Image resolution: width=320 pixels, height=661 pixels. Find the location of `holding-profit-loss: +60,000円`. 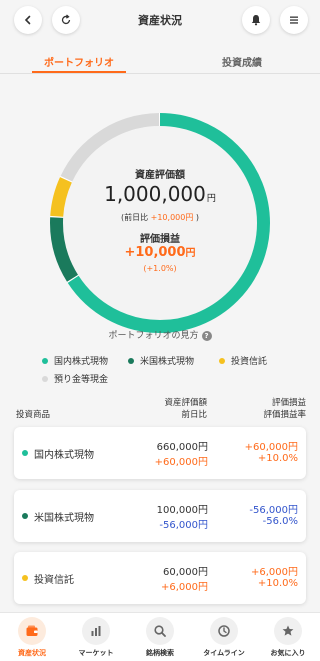

holding-profit-loss: +60,000円 is located at coordinates (271, 447).